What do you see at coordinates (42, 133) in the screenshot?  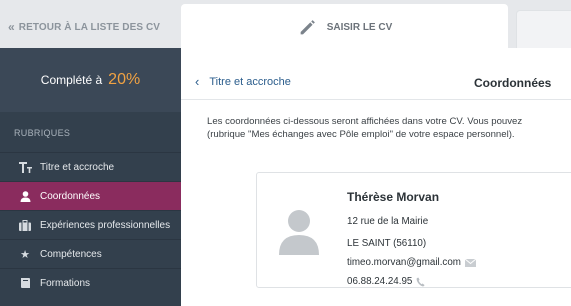 I see `sidebar-section-title: RUBRIQUES` at bounding box center [42, 133].